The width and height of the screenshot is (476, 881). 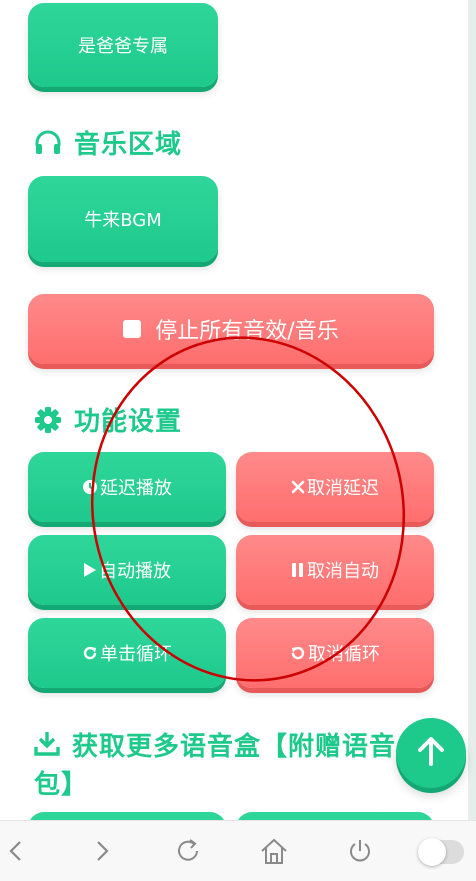 I want to click on power-icon, so click(x=360, y=851).